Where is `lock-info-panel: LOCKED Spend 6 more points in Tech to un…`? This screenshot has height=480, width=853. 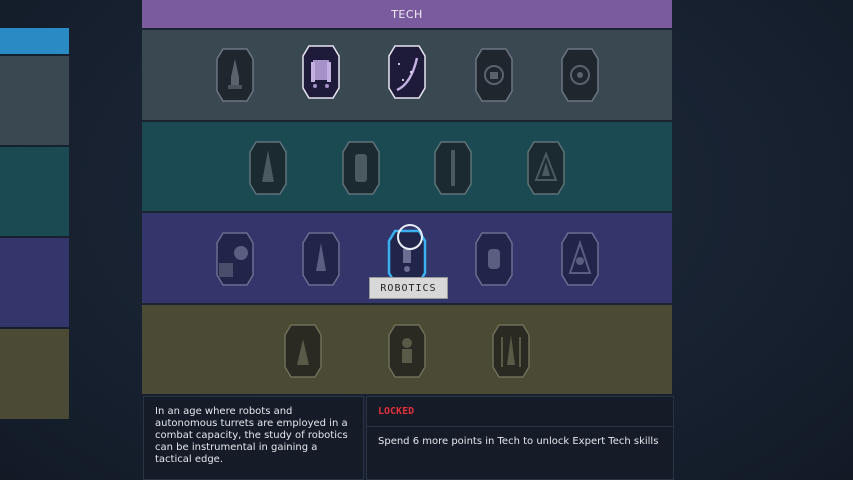 lock-info-panel: LOCKED Spend 6 more points in Tech to un… is located at coordinates (520, 438).